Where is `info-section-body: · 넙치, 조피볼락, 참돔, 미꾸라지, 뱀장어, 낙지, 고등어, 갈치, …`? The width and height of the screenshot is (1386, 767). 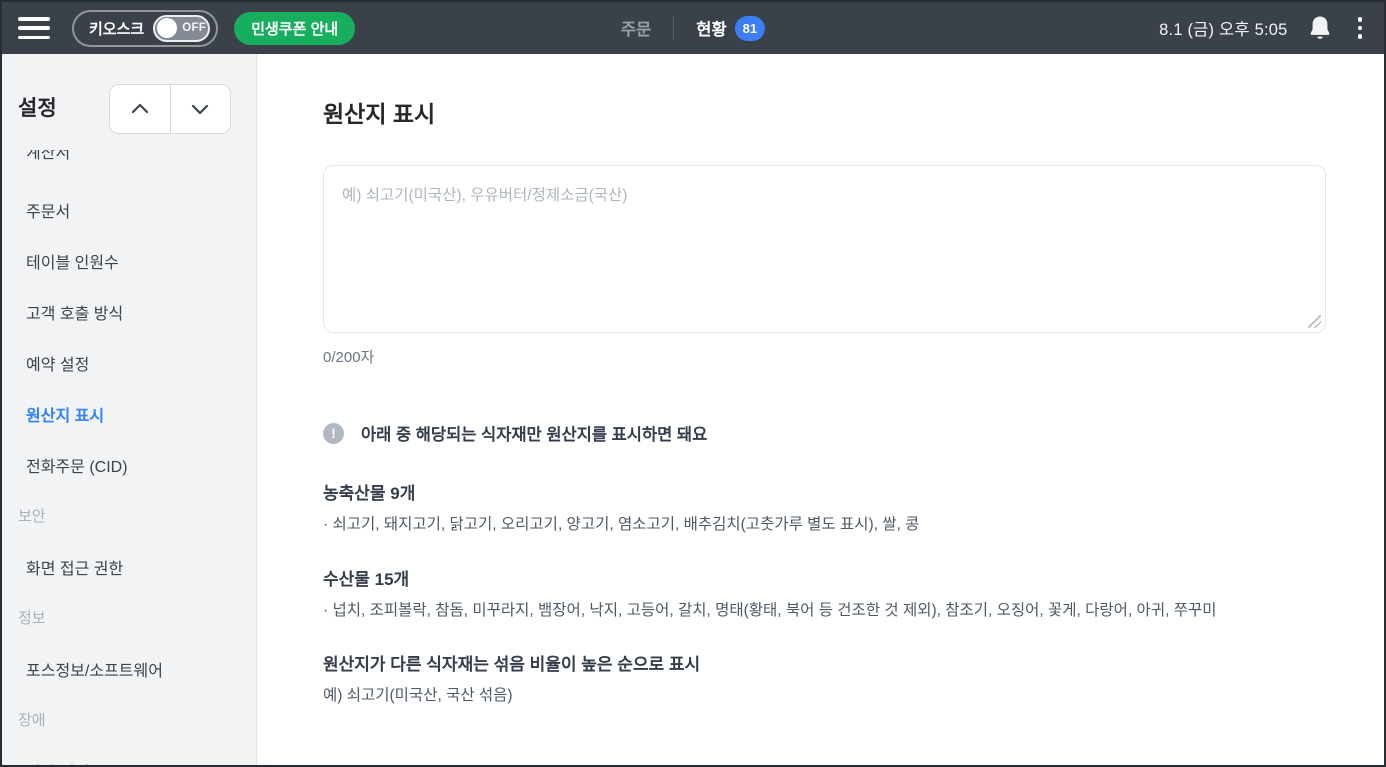 info-section-body: · 넙치, 조피볼락, 참돔, 미꾸라지, 뱀장어, 낙지, 고등어, 갈치, … is located at coordinates (770, 610).